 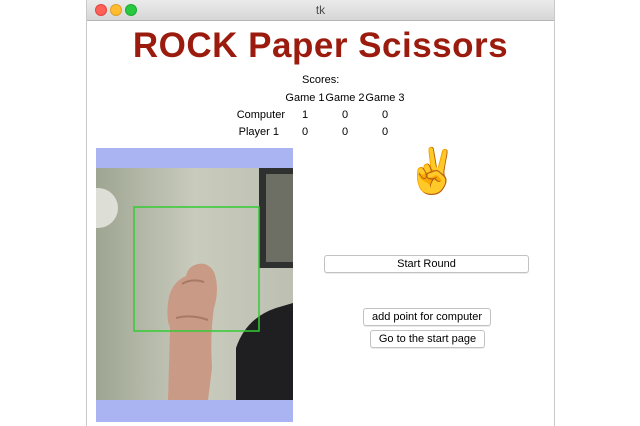 What do you see at coordinates (385, 115) in the screenshot?
I see `score-computer-game-3: 0` at bounding box center [385, 115].